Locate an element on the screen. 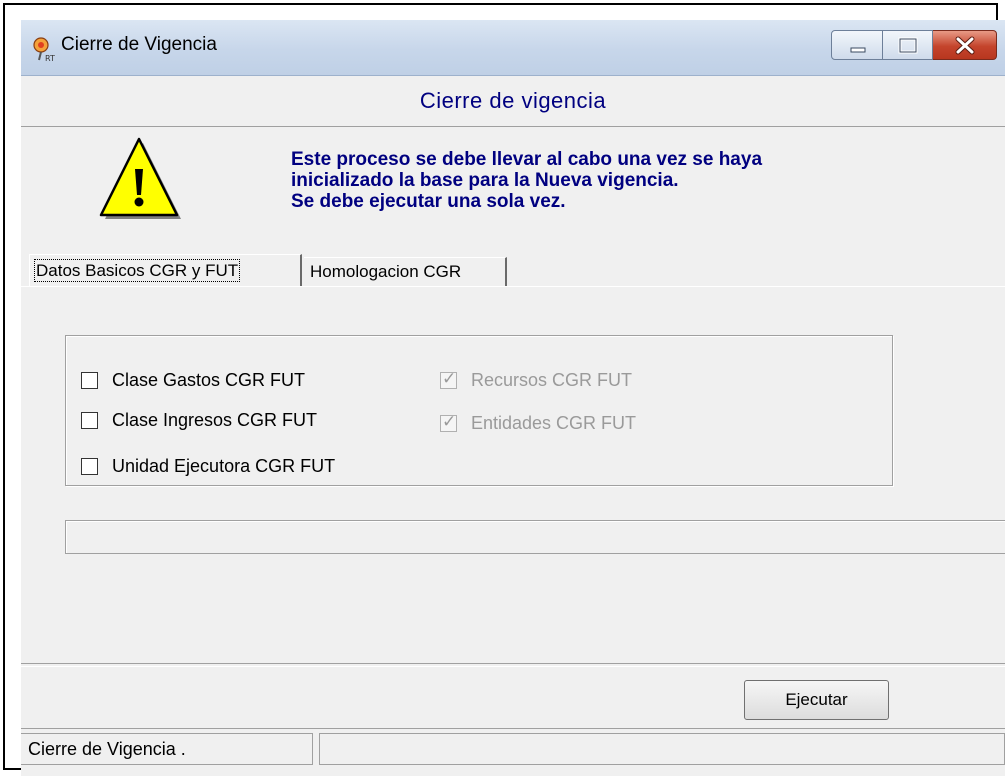  tab-datos-basicos: Datos Basicos CGR y FUT is located at coordinates (165, 270).